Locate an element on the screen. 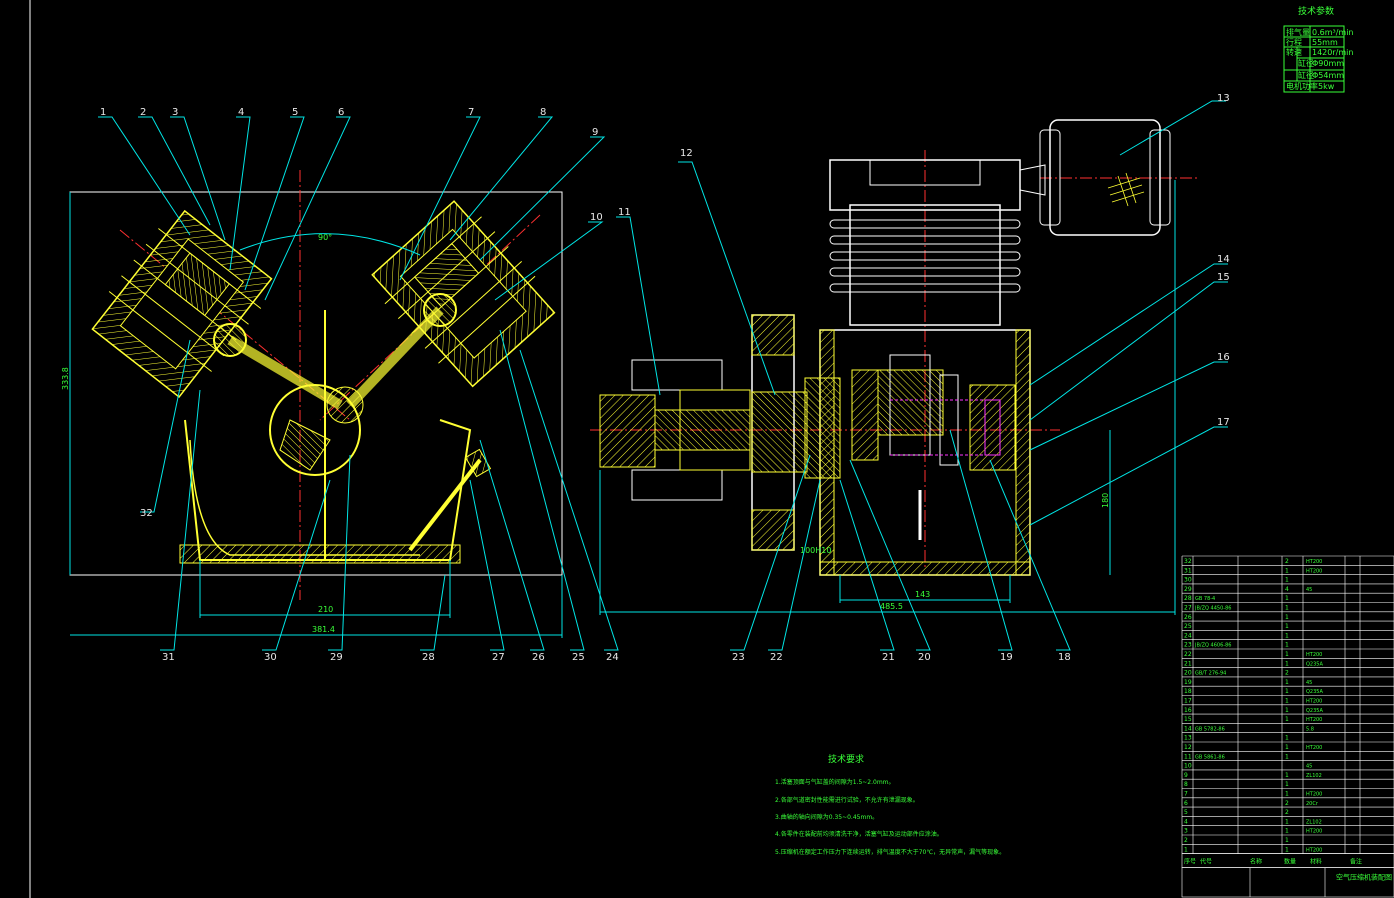 The image size is (1394, 898). bom-row-no: 22 is located at coordinates (1188, 654).